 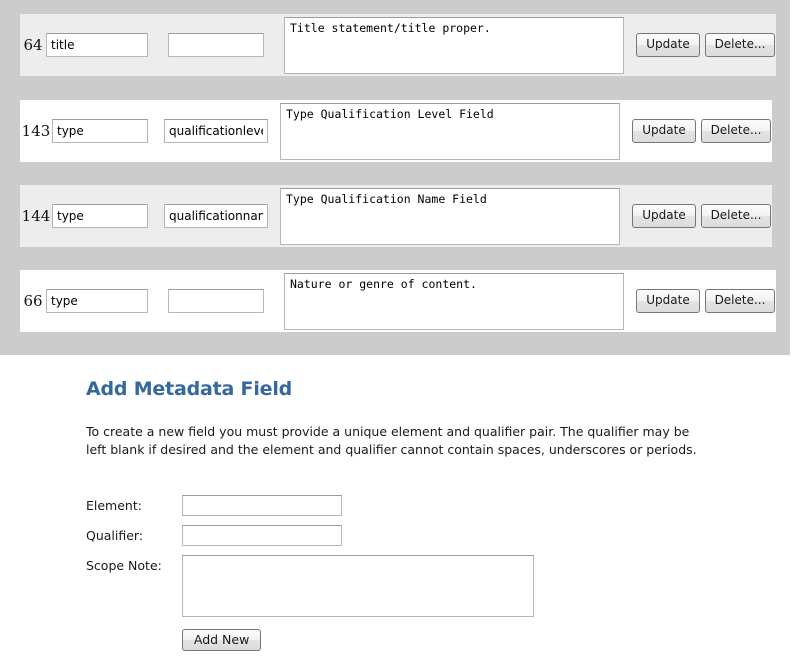 What do you see at coordinates (357, 642) in the screenshot?
I see `submit-cell: Add New` at bounding box center [357, 642].